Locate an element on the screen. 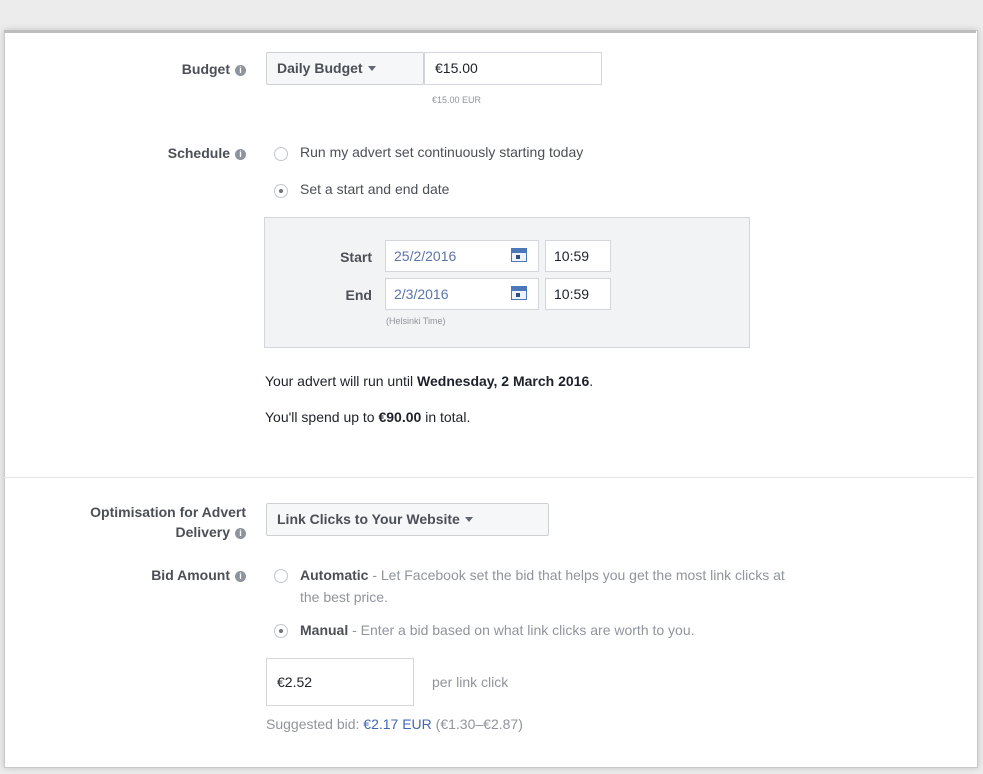 The width and height of the screenshot is (983, 774). optimisation-selected: Link Clicks to Your Website is located at coordinates (368, 519).